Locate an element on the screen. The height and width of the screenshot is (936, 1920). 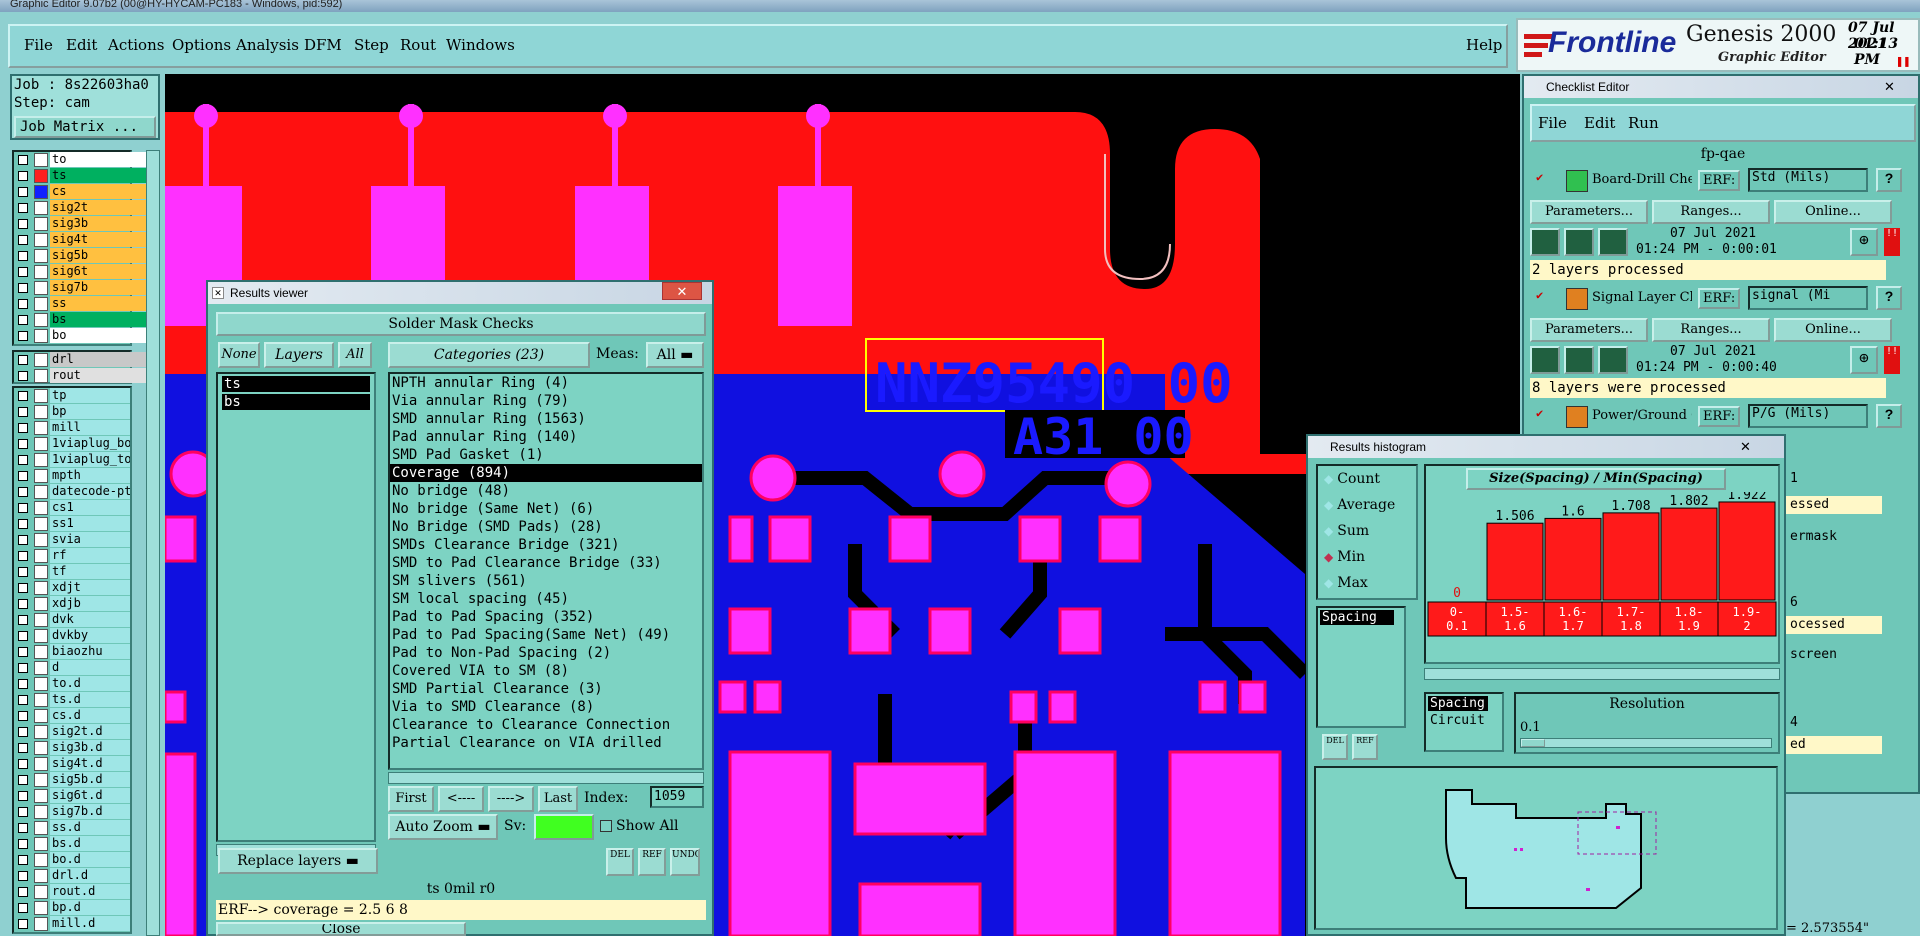
category-item: SMD annular Ring (1563) is located at coordinates (546, 419).